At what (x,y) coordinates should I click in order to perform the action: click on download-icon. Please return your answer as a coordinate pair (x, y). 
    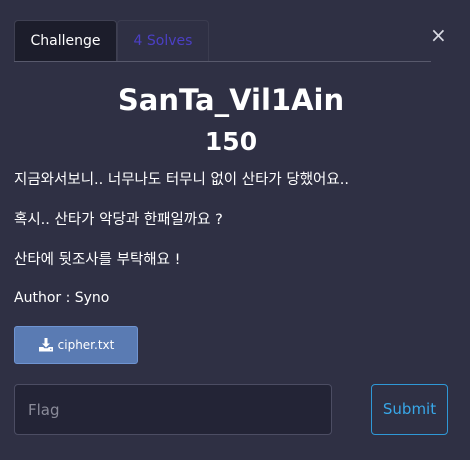
    Looking at the image, I should click on (46, 345).